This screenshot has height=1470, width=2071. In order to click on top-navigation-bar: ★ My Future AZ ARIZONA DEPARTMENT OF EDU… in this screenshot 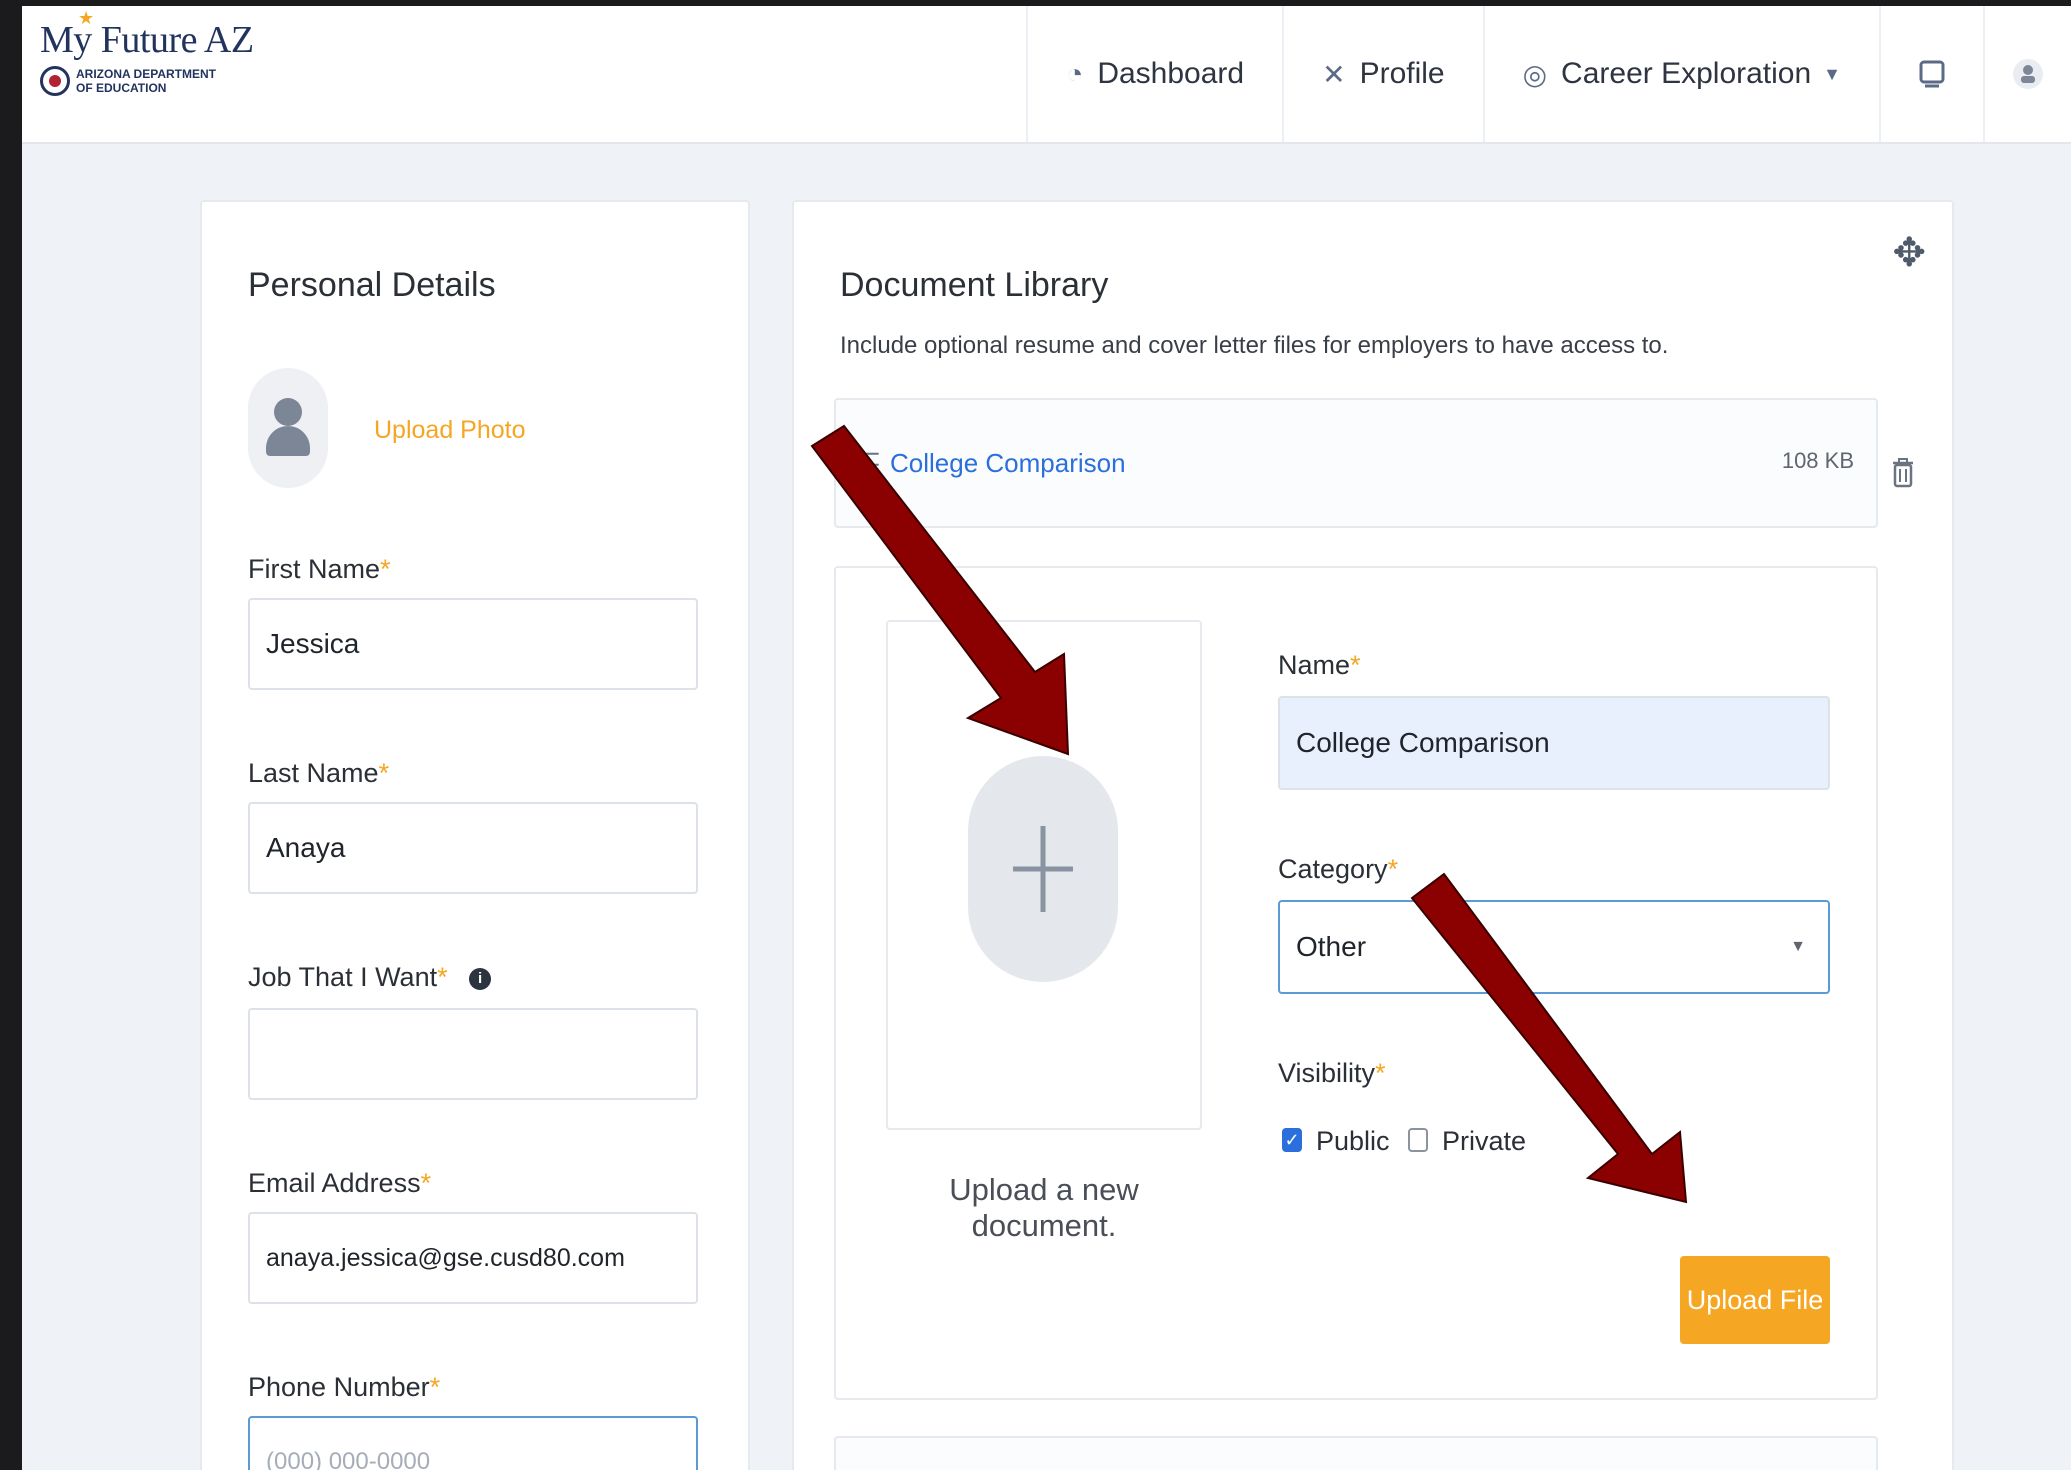, I will do `click(1046, 75)`.